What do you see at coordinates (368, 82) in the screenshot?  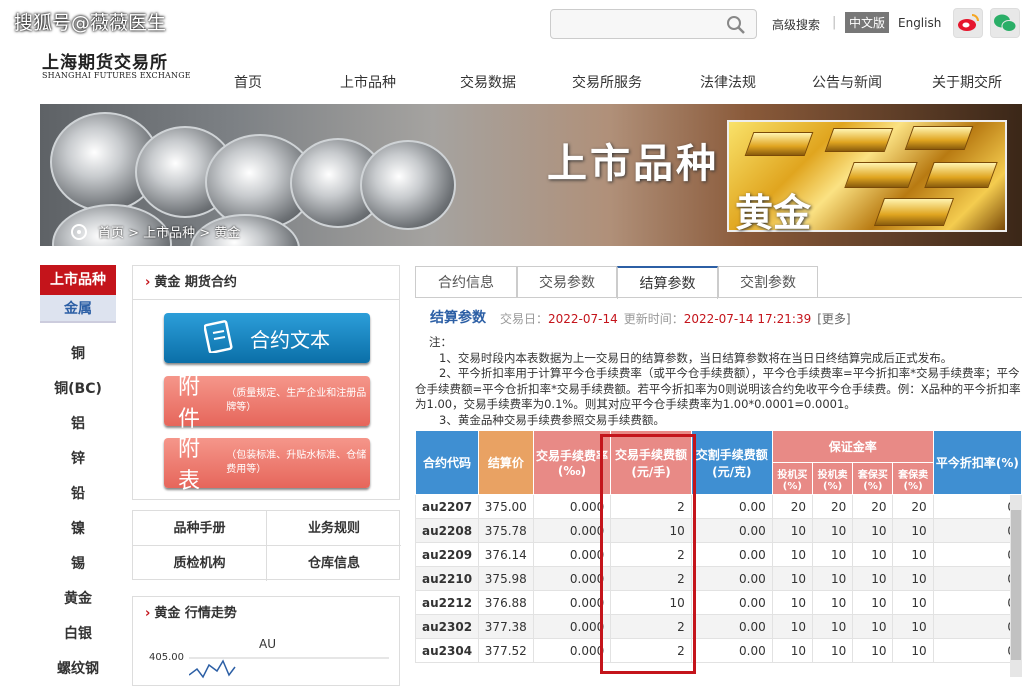 I see `nav-products: 上市品种` at bounding box center [368, 82].